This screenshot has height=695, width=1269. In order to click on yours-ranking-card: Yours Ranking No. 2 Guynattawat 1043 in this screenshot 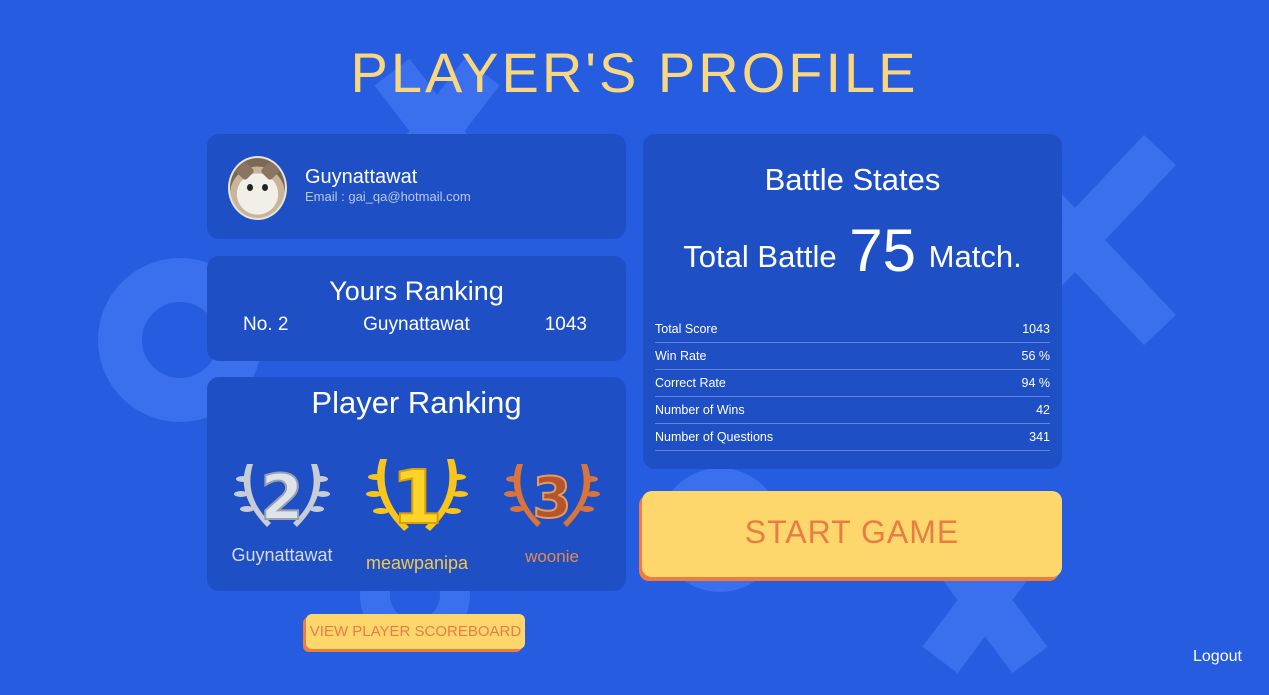, I will do `click(416, 308)`.